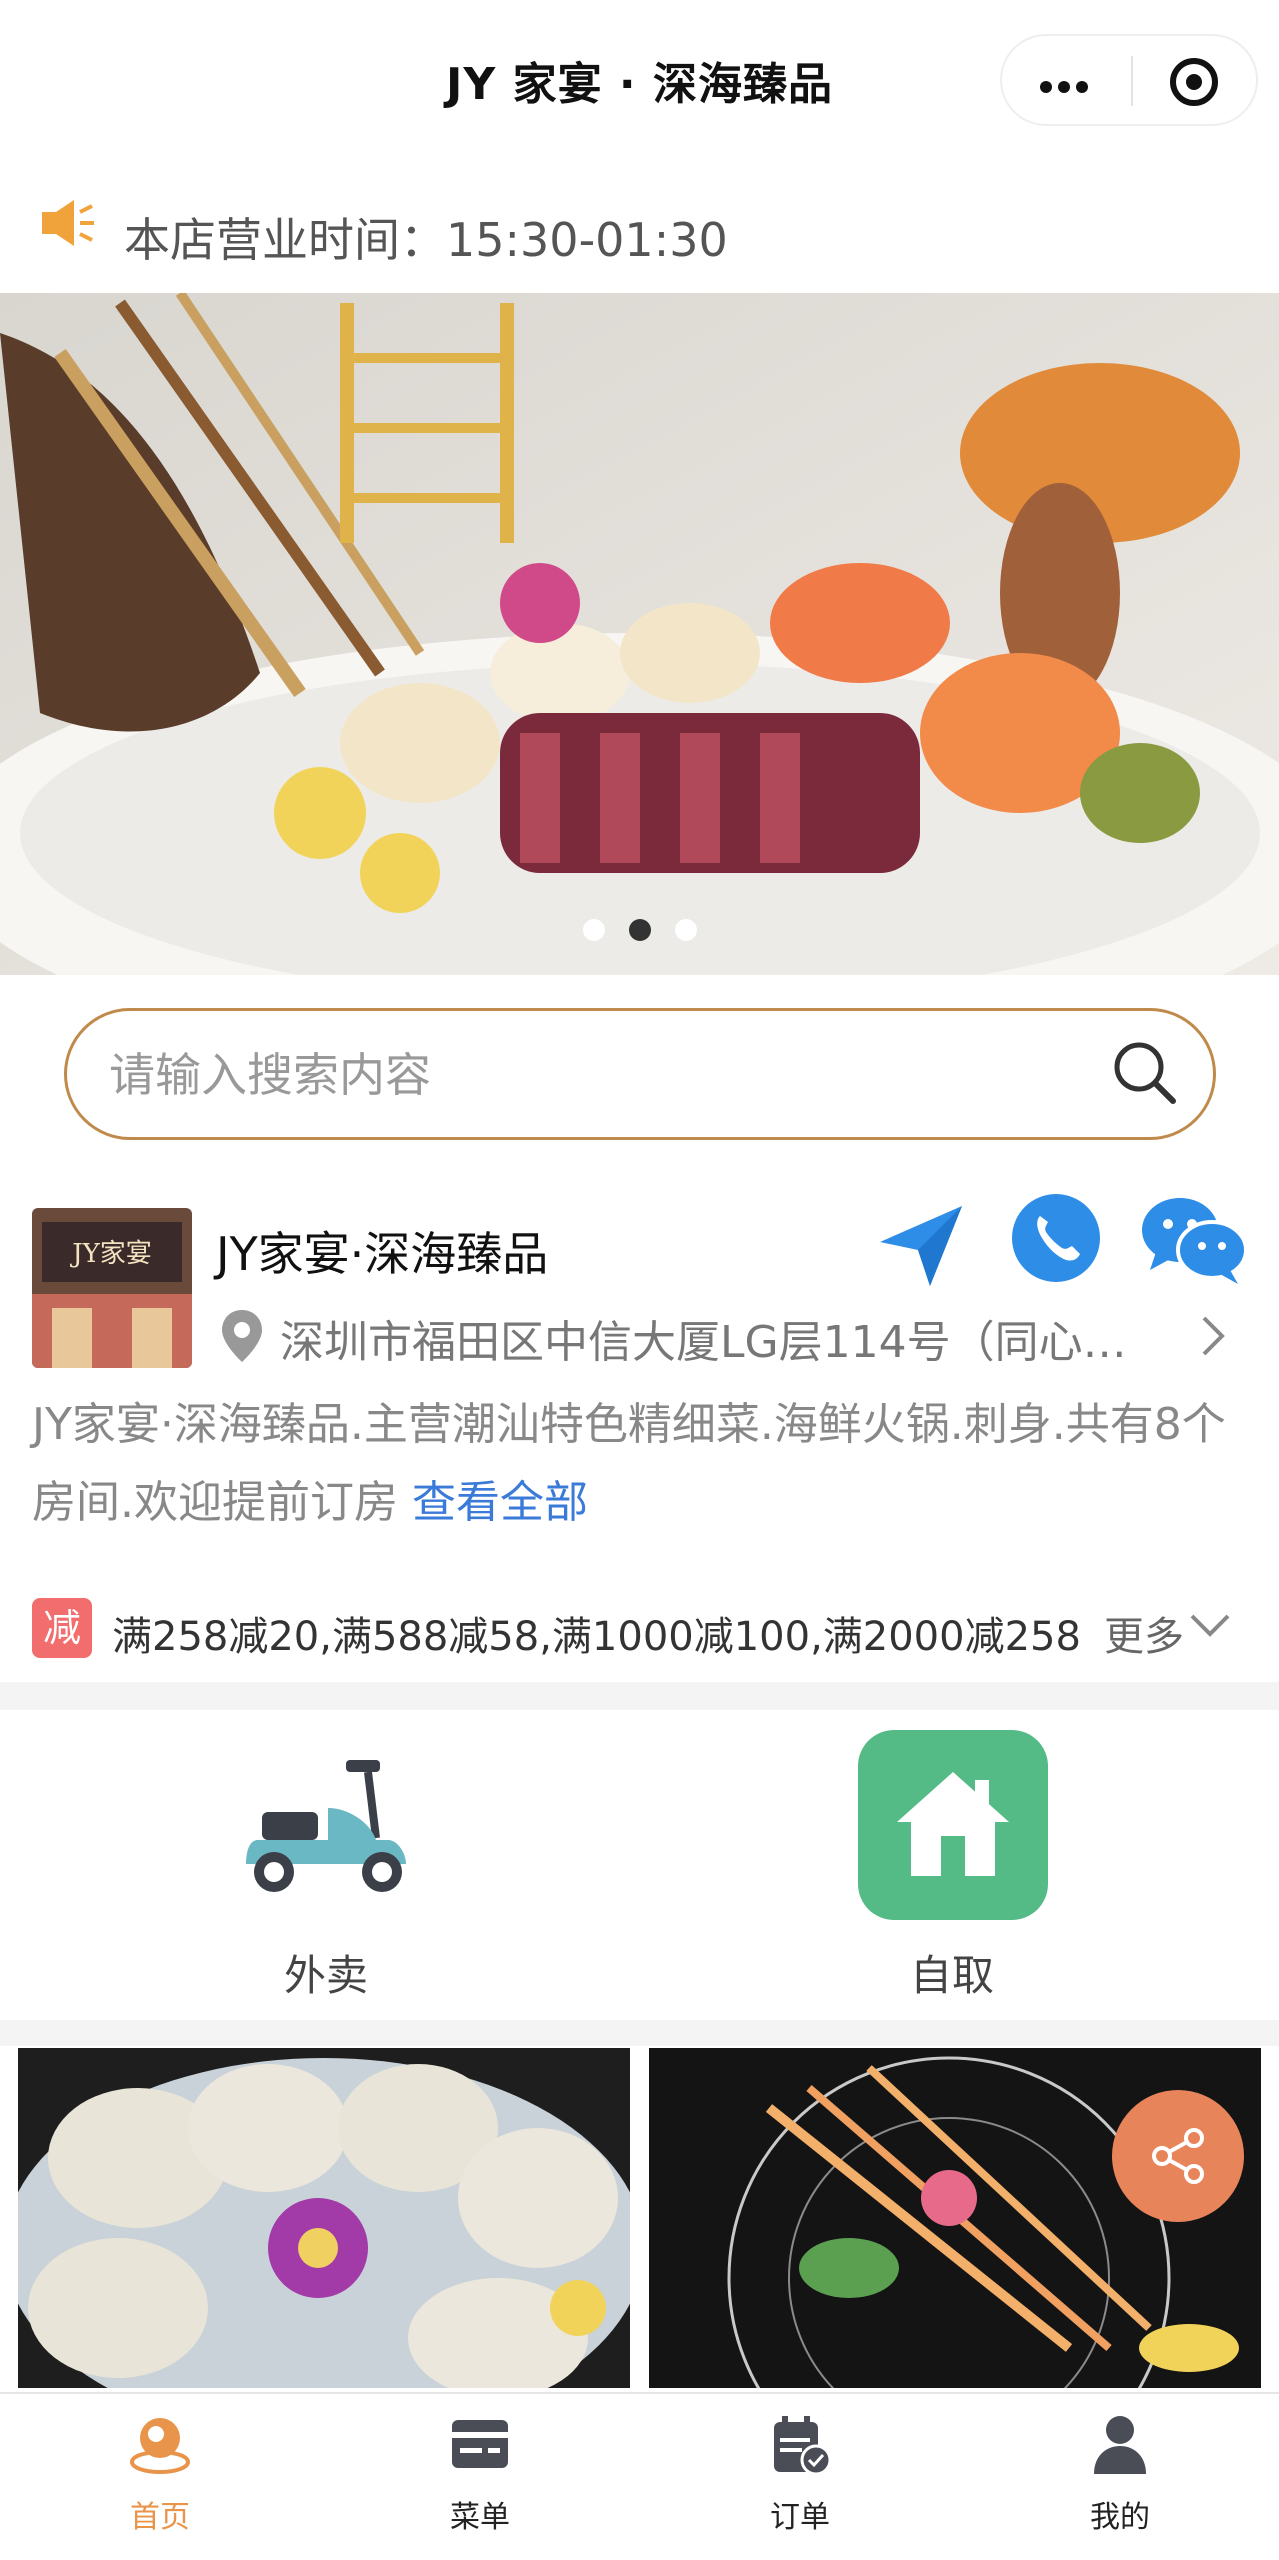 Image resolution: width=1279 pixels, height=2560 pixels. What do you see at coordinates (1119, 2477) in the screenshot?
I see `tab-profile: 我的` at bounding box center [1119, 2477].